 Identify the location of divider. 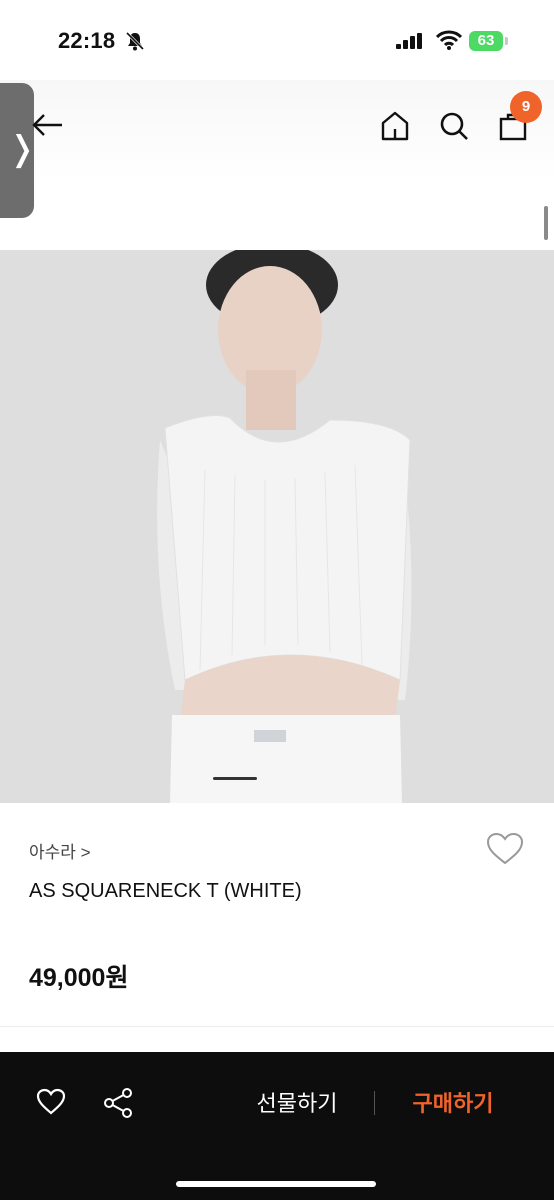
(277, 1026).